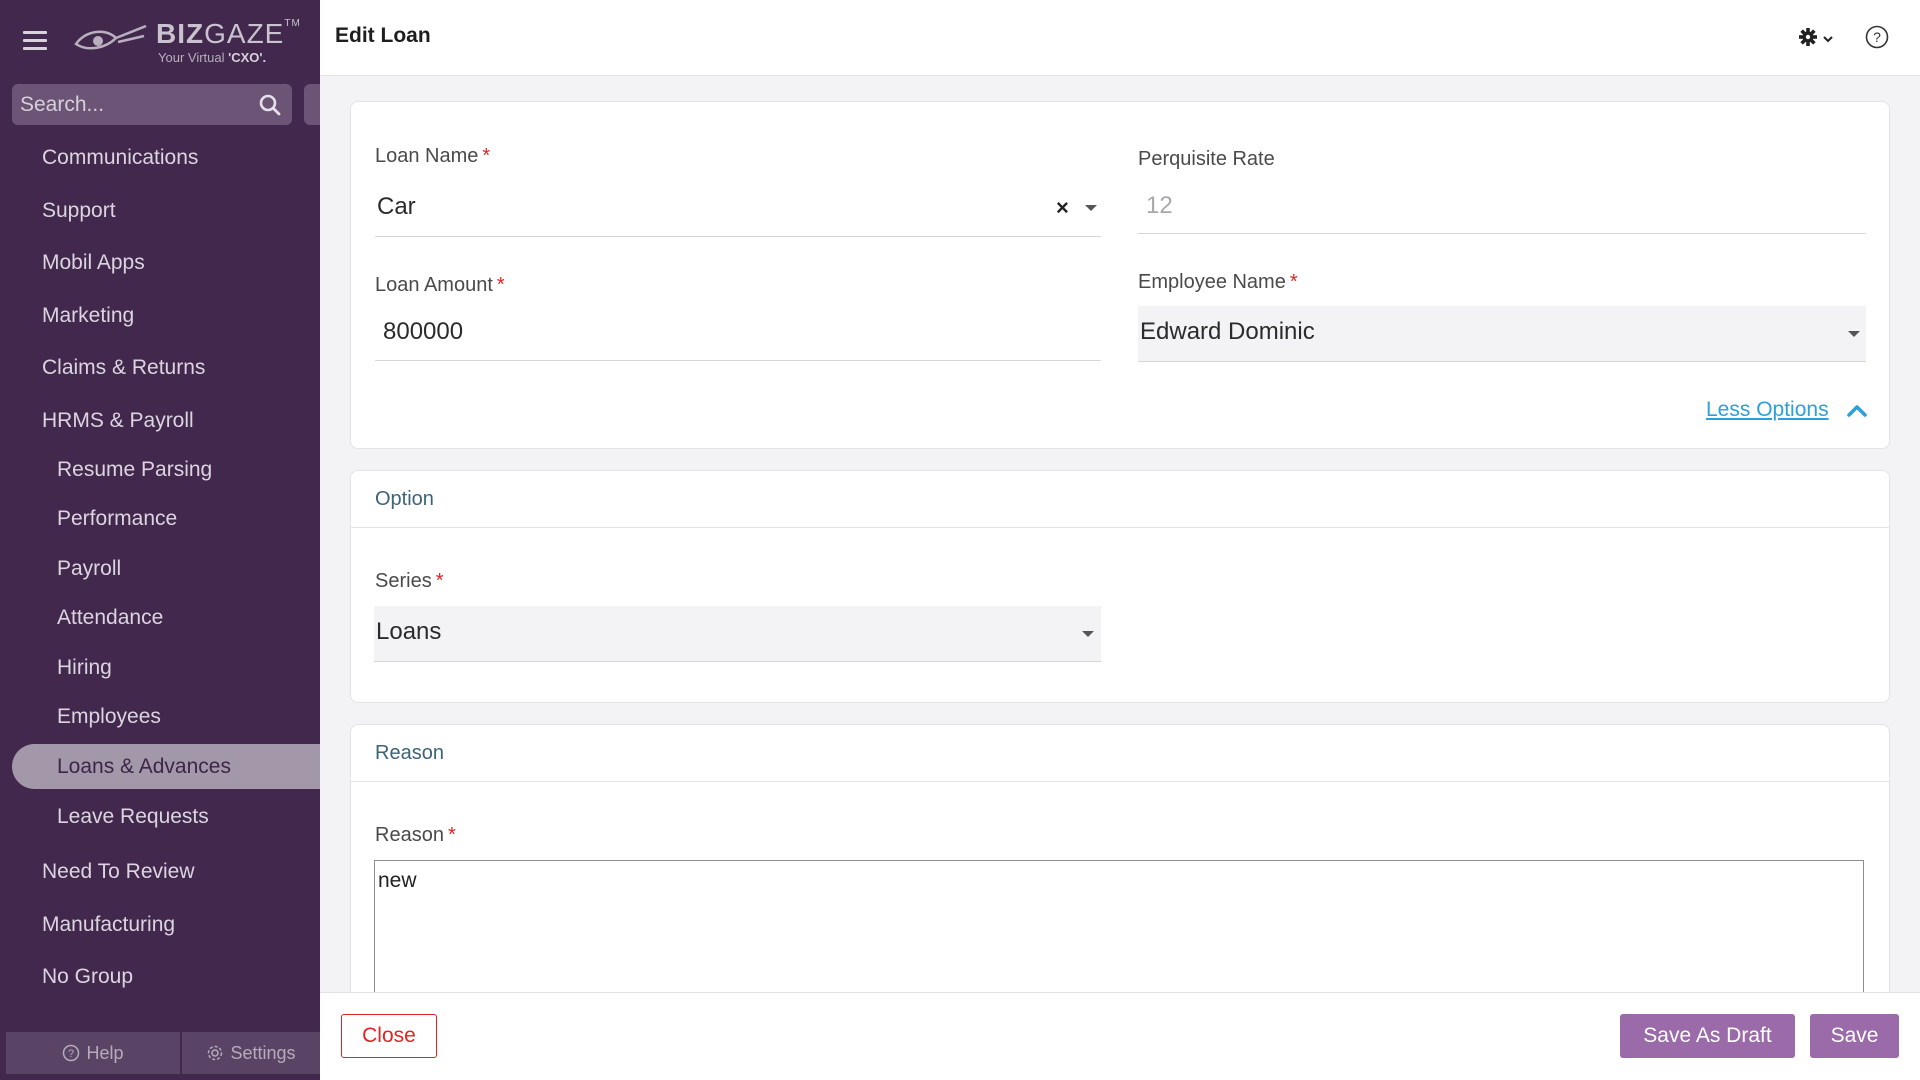  What do you see at coordinates (1120, 499) in the screenshot?
I see `option-card-header: Option` at bounding box center [1120, 499].